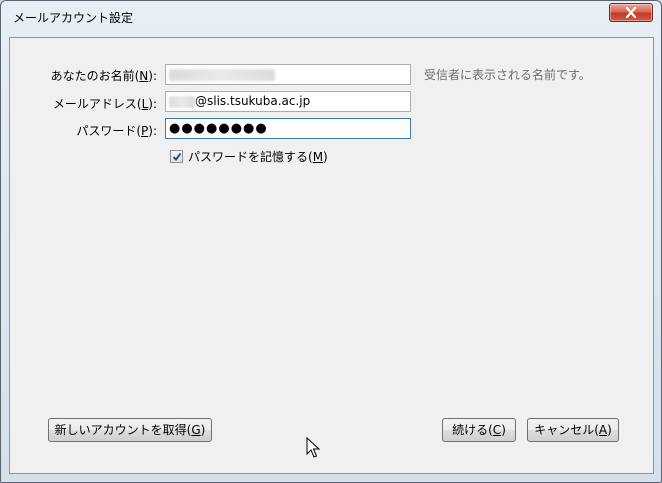 Image resolution: width=662 pixels, height=483 pixels. I want to click on name-label: あなたのお名前(N):, so click(103, 76).